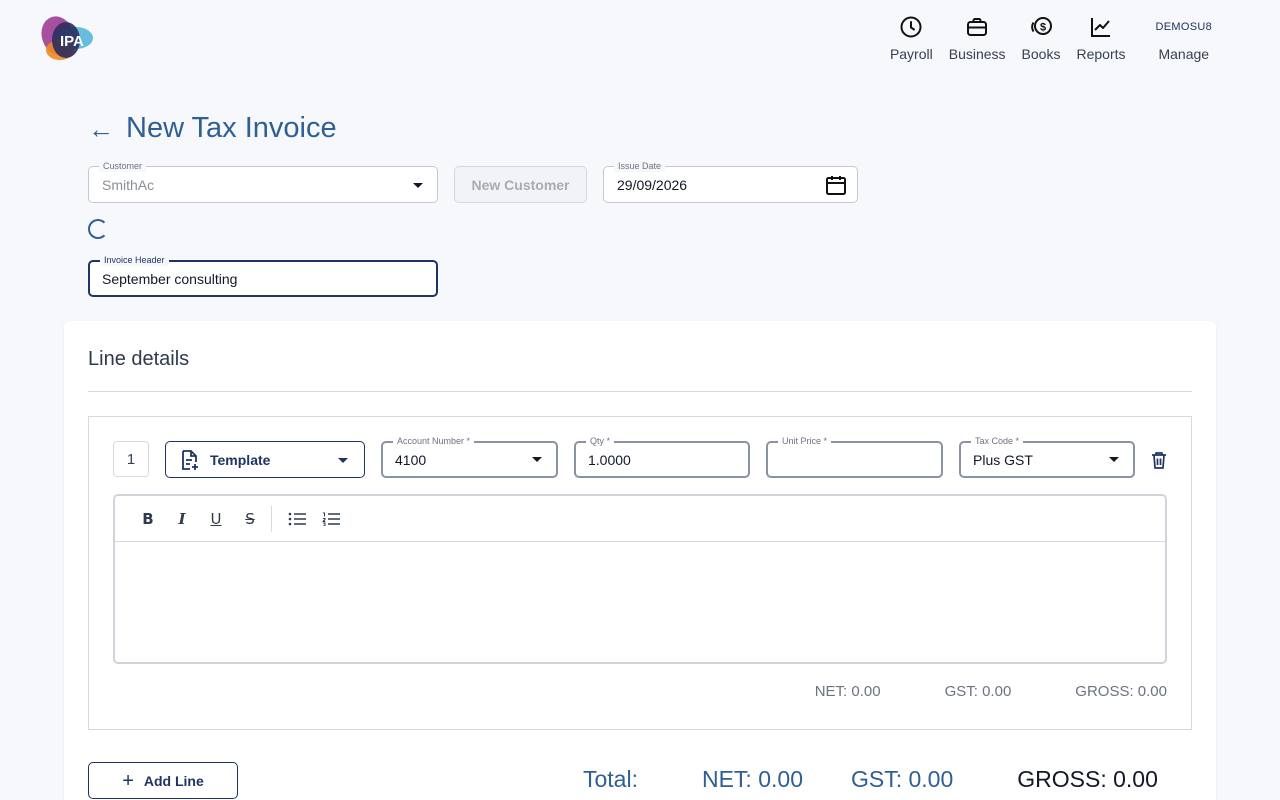  I want to click on template-dropdown: Template, so click(265, 459).